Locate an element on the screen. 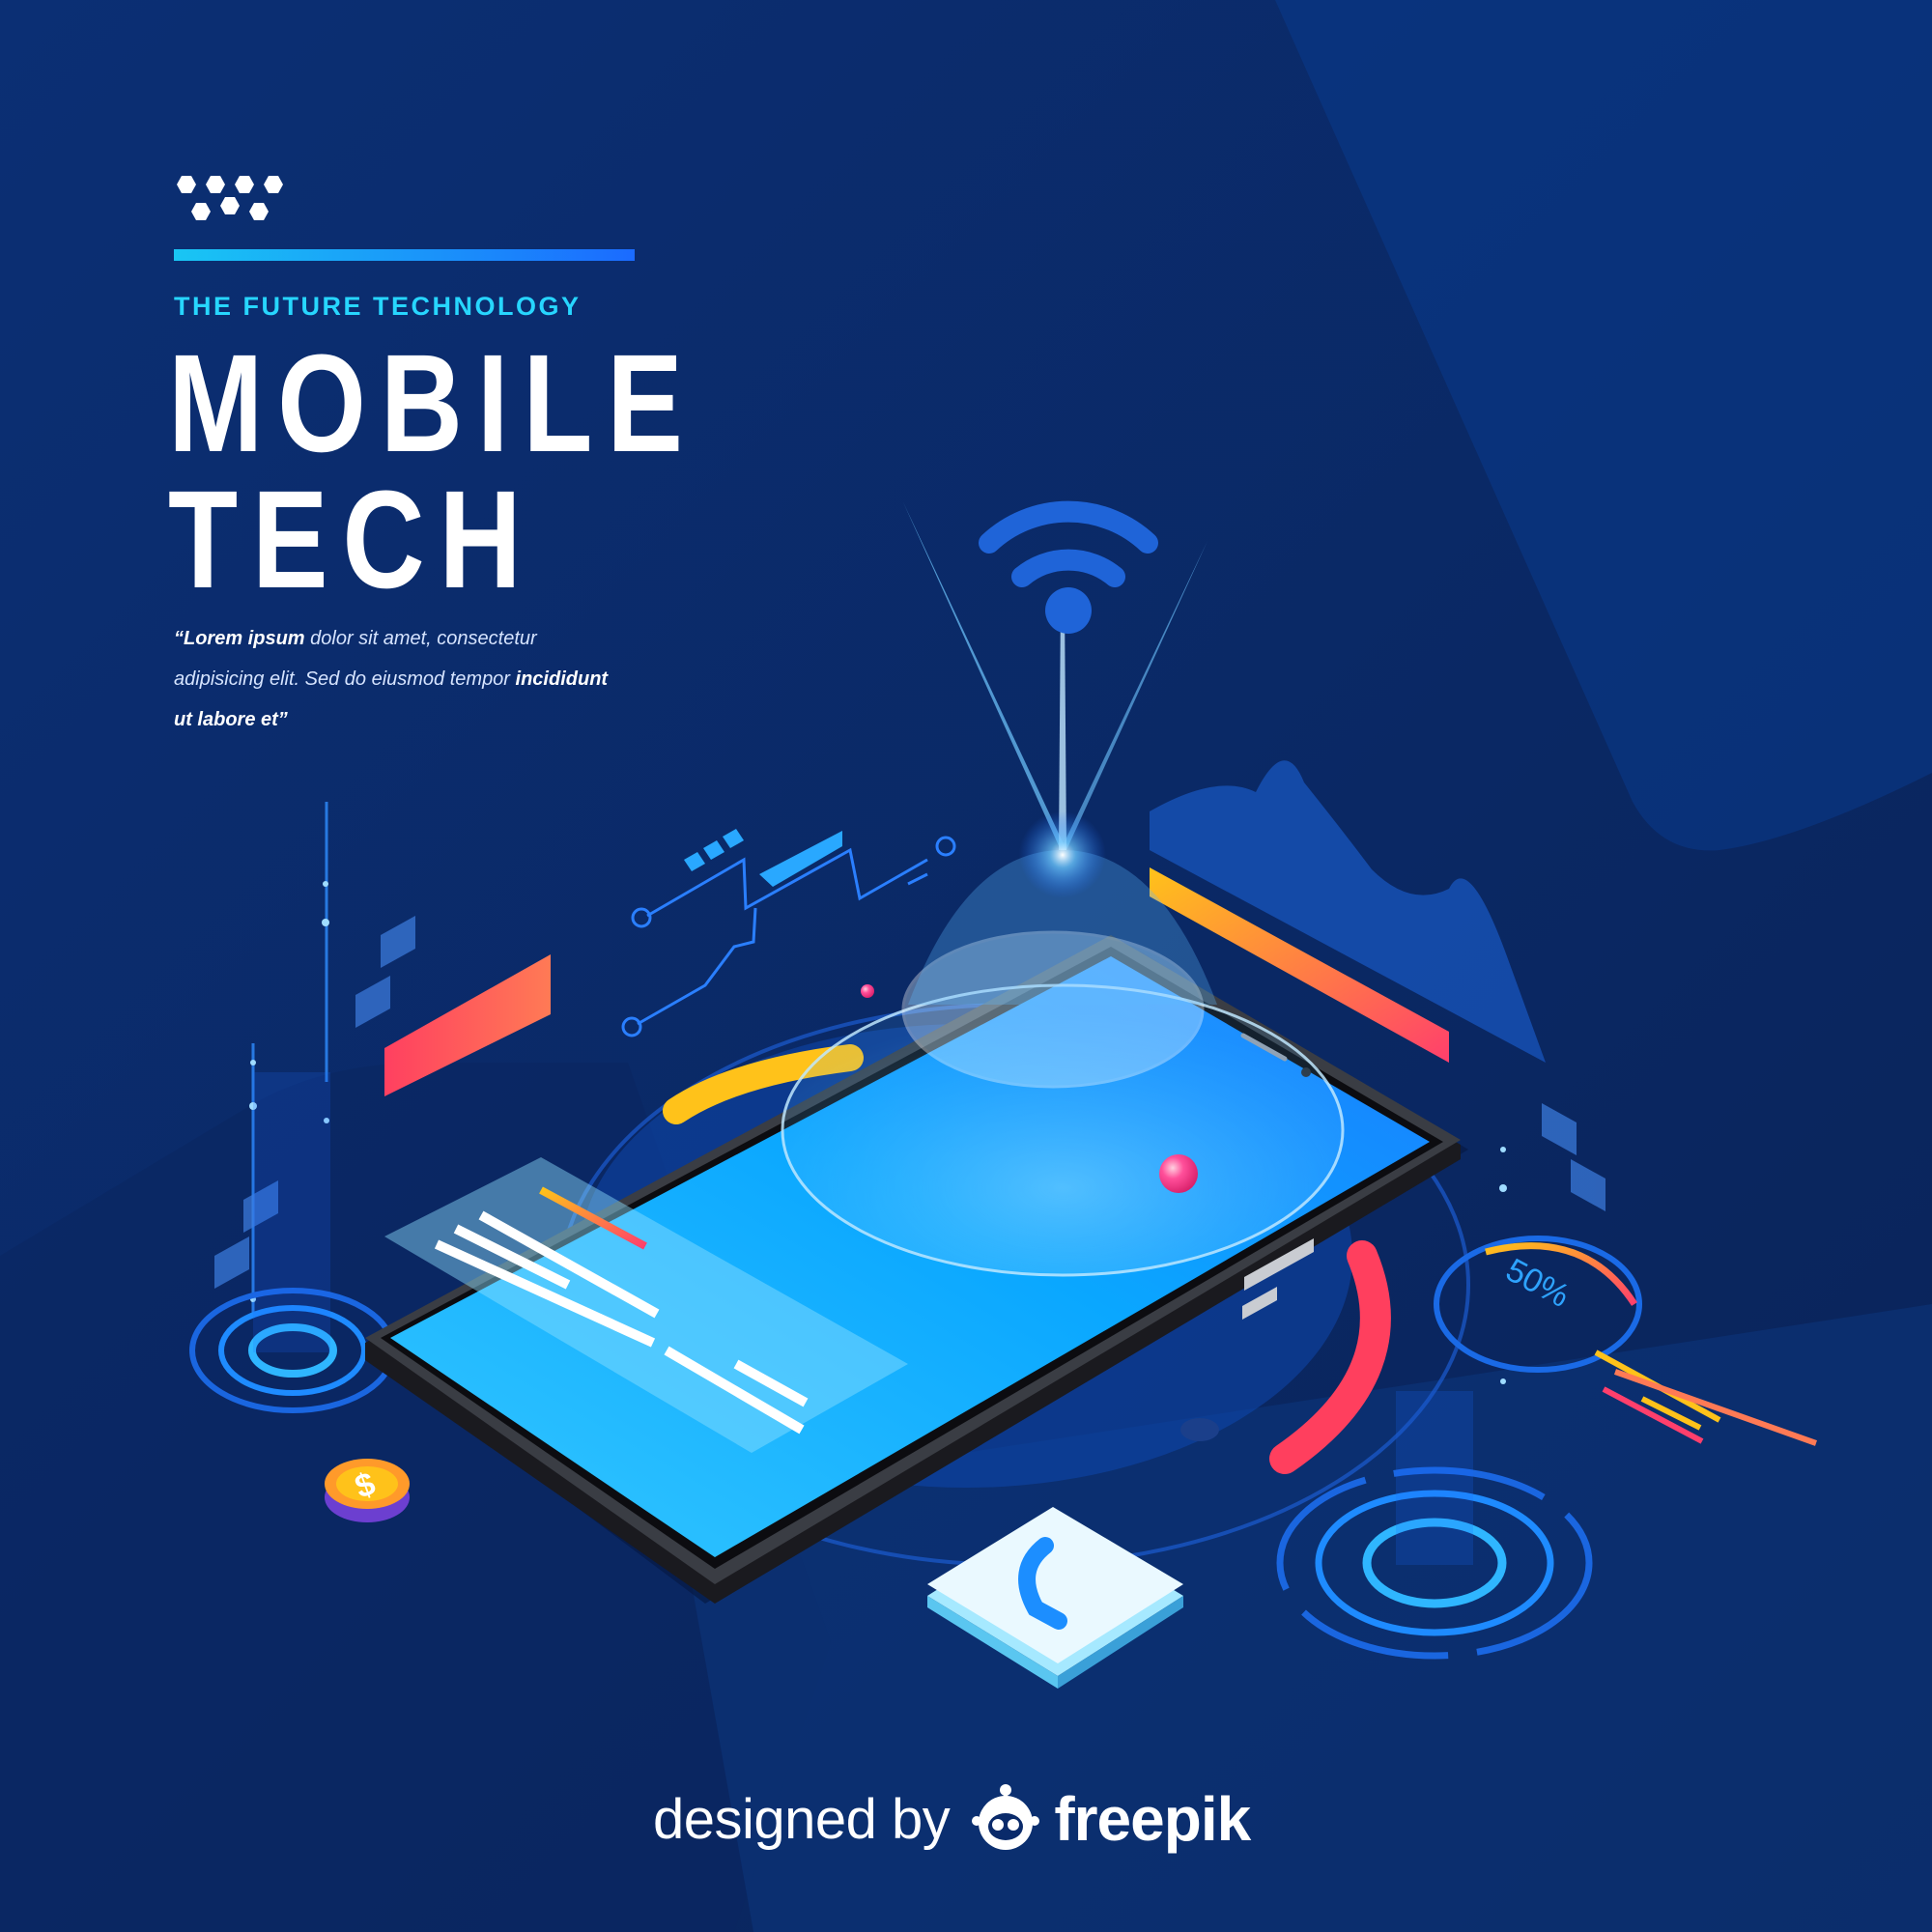  quote-regular: adipisicing elit. Sed do eiusmod tempor is located at coordinates (345, 679).